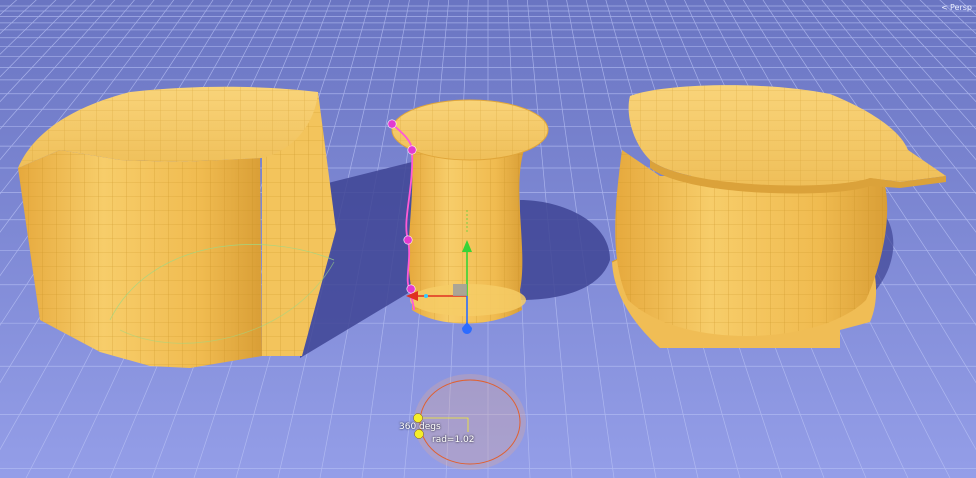 This screenshot has width=976, height=478. What do you see at coordinates (426, 296) in the screenshot?
I see `gizmo-center-handle` at bounding box center [426, 296].